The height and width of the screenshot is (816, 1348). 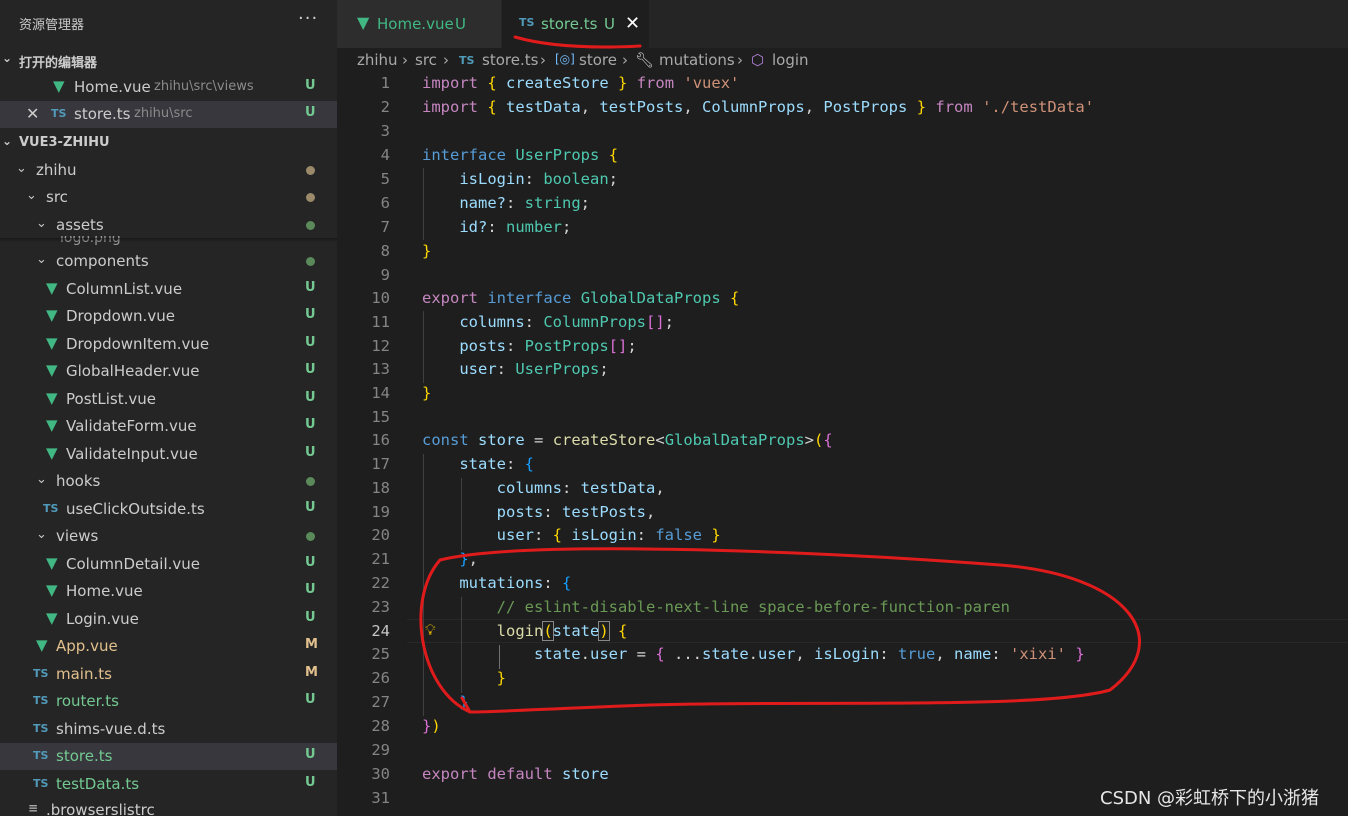 I want to click on folder-hooks: ⌄ hooks, so click(x=168, y=481).